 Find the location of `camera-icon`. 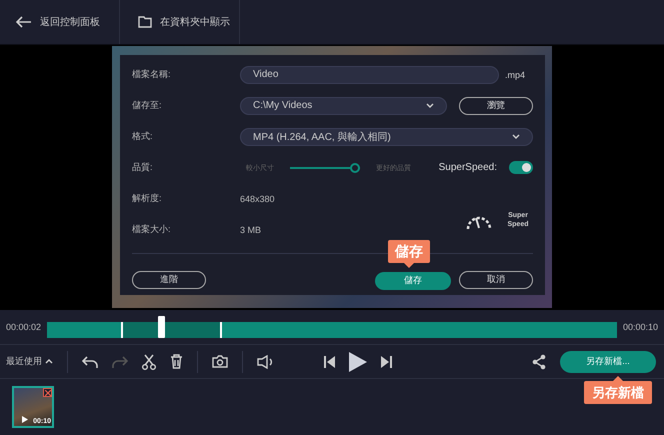

camera-icon is located at coordinates (220, 361).